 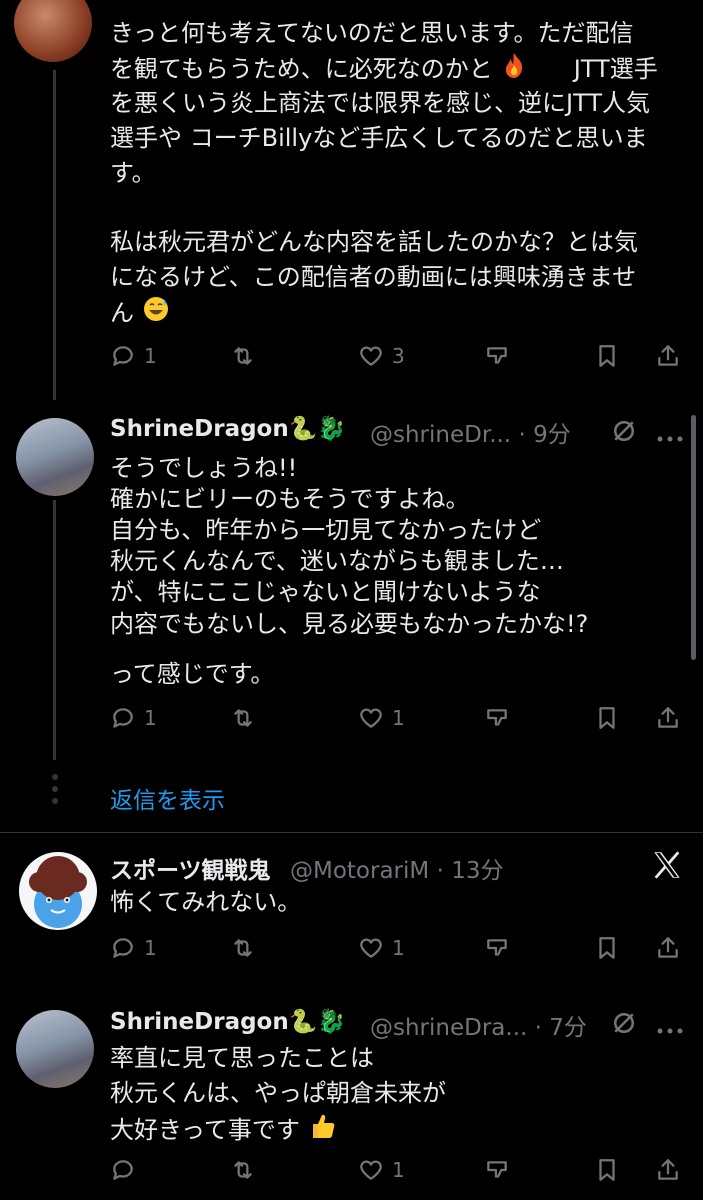 I want to click on post2-line-2: 確かにビリーのもそうですよね。, so click(x=290, y=499).